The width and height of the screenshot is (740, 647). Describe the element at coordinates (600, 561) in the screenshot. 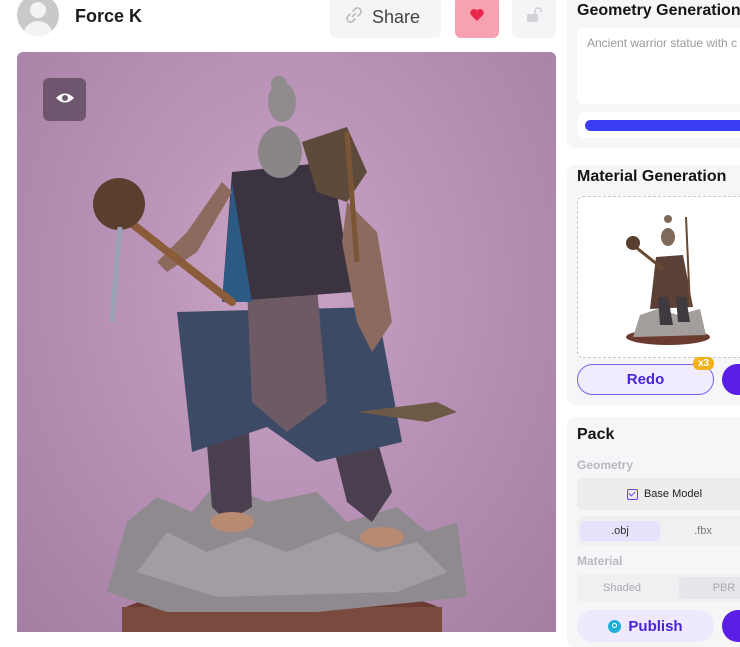

I see `material-label: Material` at that location.